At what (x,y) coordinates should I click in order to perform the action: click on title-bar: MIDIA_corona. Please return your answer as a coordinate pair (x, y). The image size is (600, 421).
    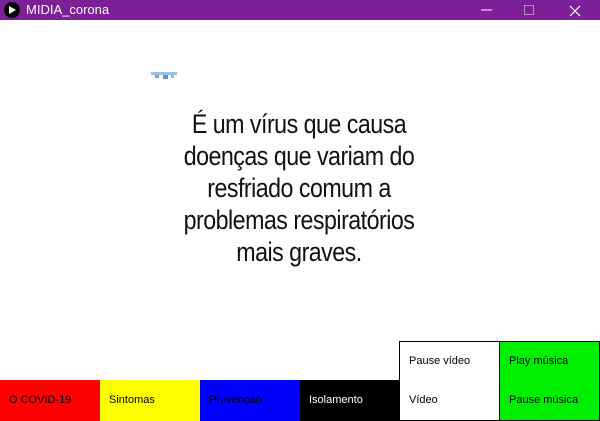
    Looking at the image, I should click on (300, 10).